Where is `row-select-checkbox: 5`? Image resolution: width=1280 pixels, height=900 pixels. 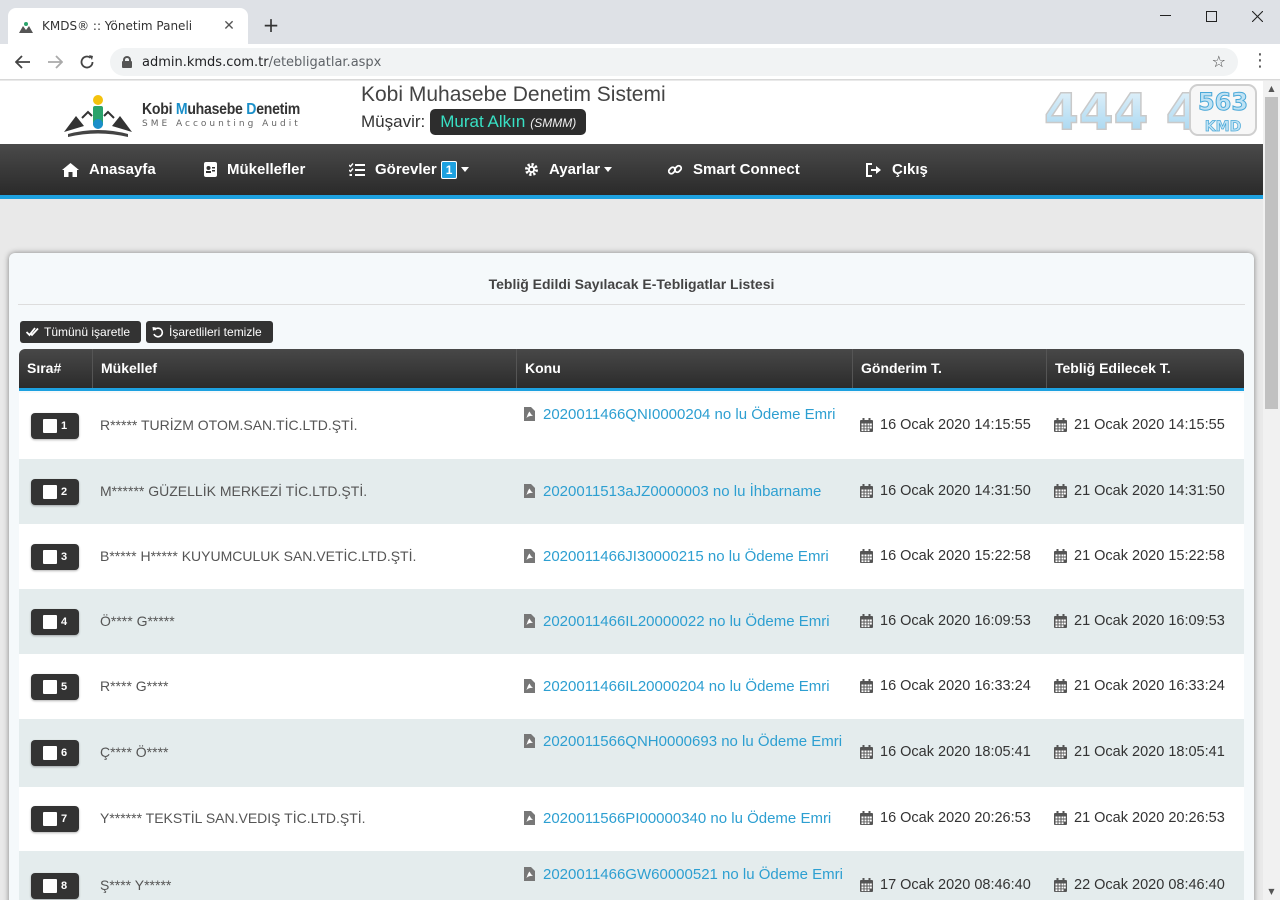 row-select-checkbox: 5 is located at coordinates (55, 687).